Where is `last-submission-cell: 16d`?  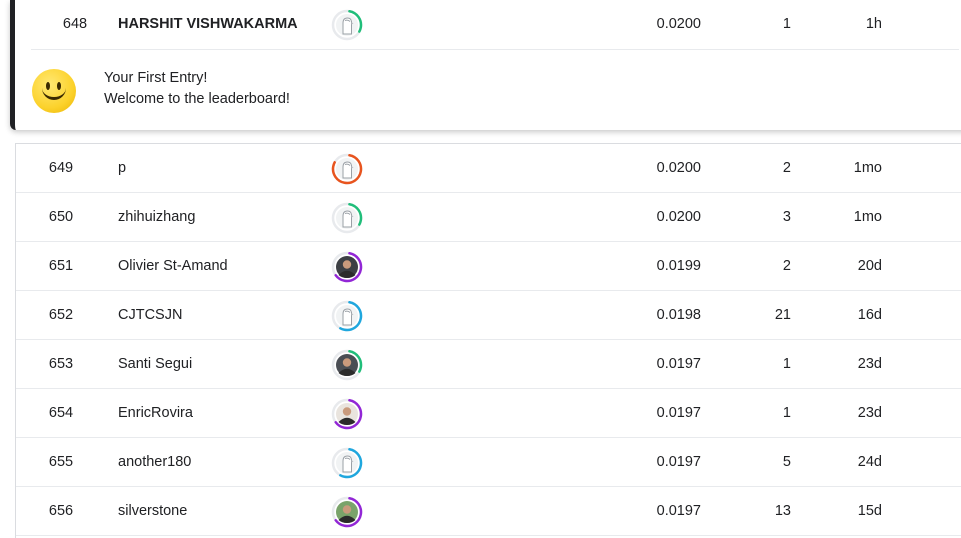
last-submission-cell: 16d is located at coordinates (869, 315).